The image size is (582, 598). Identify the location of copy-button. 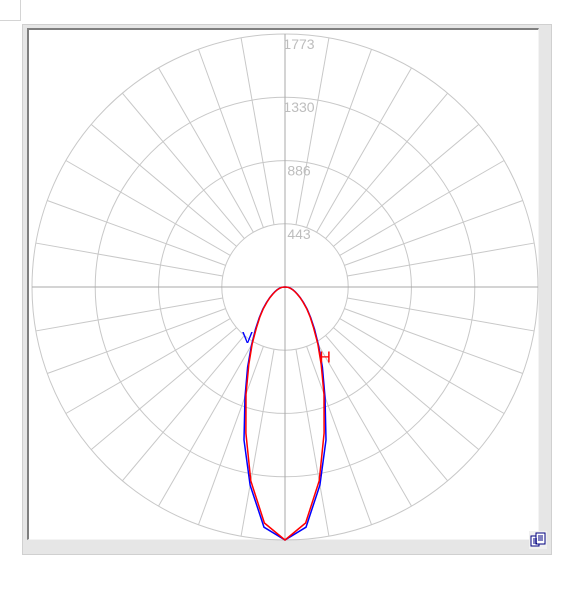
(538, 540).